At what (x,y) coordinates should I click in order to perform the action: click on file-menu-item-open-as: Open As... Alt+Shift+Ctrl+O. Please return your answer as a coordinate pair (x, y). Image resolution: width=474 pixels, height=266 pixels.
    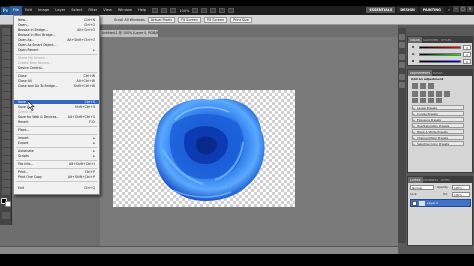
    Looking at the image, I should click on (56, 40).